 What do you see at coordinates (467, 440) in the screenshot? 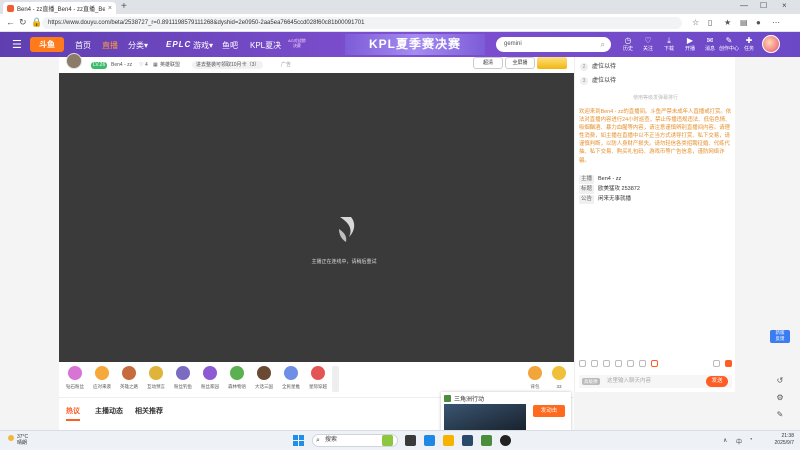
I see `store-icon` at bounding box center [467, 440].